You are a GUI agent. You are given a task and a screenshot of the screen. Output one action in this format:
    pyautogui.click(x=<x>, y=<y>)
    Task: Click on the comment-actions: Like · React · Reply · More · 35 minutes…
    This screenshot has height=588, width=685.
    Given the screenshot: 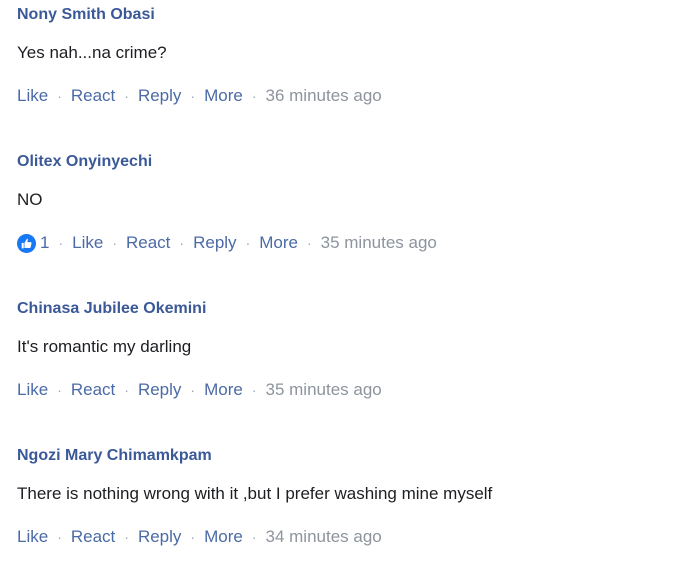 What is the action you would take?
    pyautogui.click(x=351, y=390)
    